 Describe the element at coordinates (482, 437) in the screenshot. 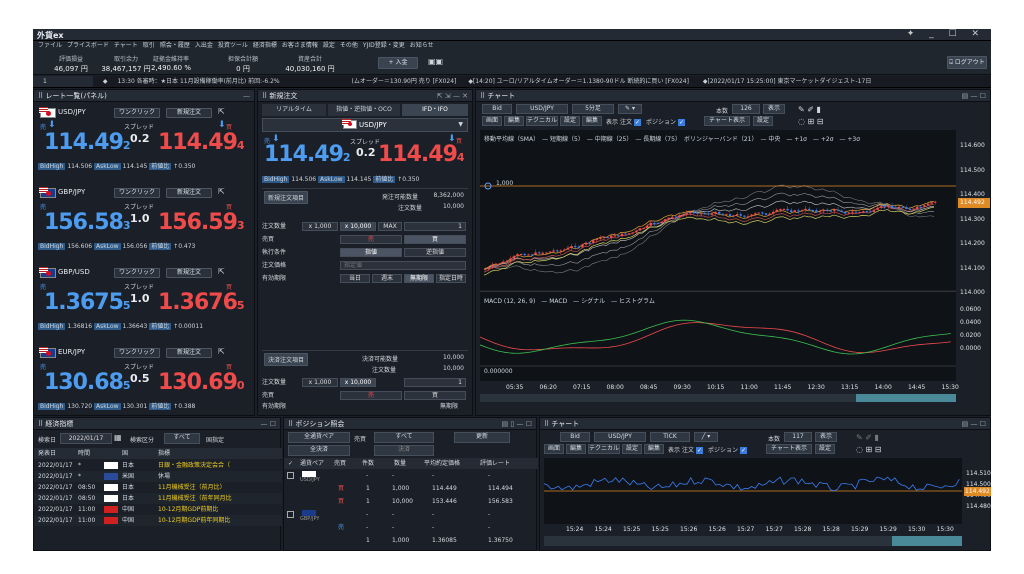

I see `refresh-button: 更新` at that location.